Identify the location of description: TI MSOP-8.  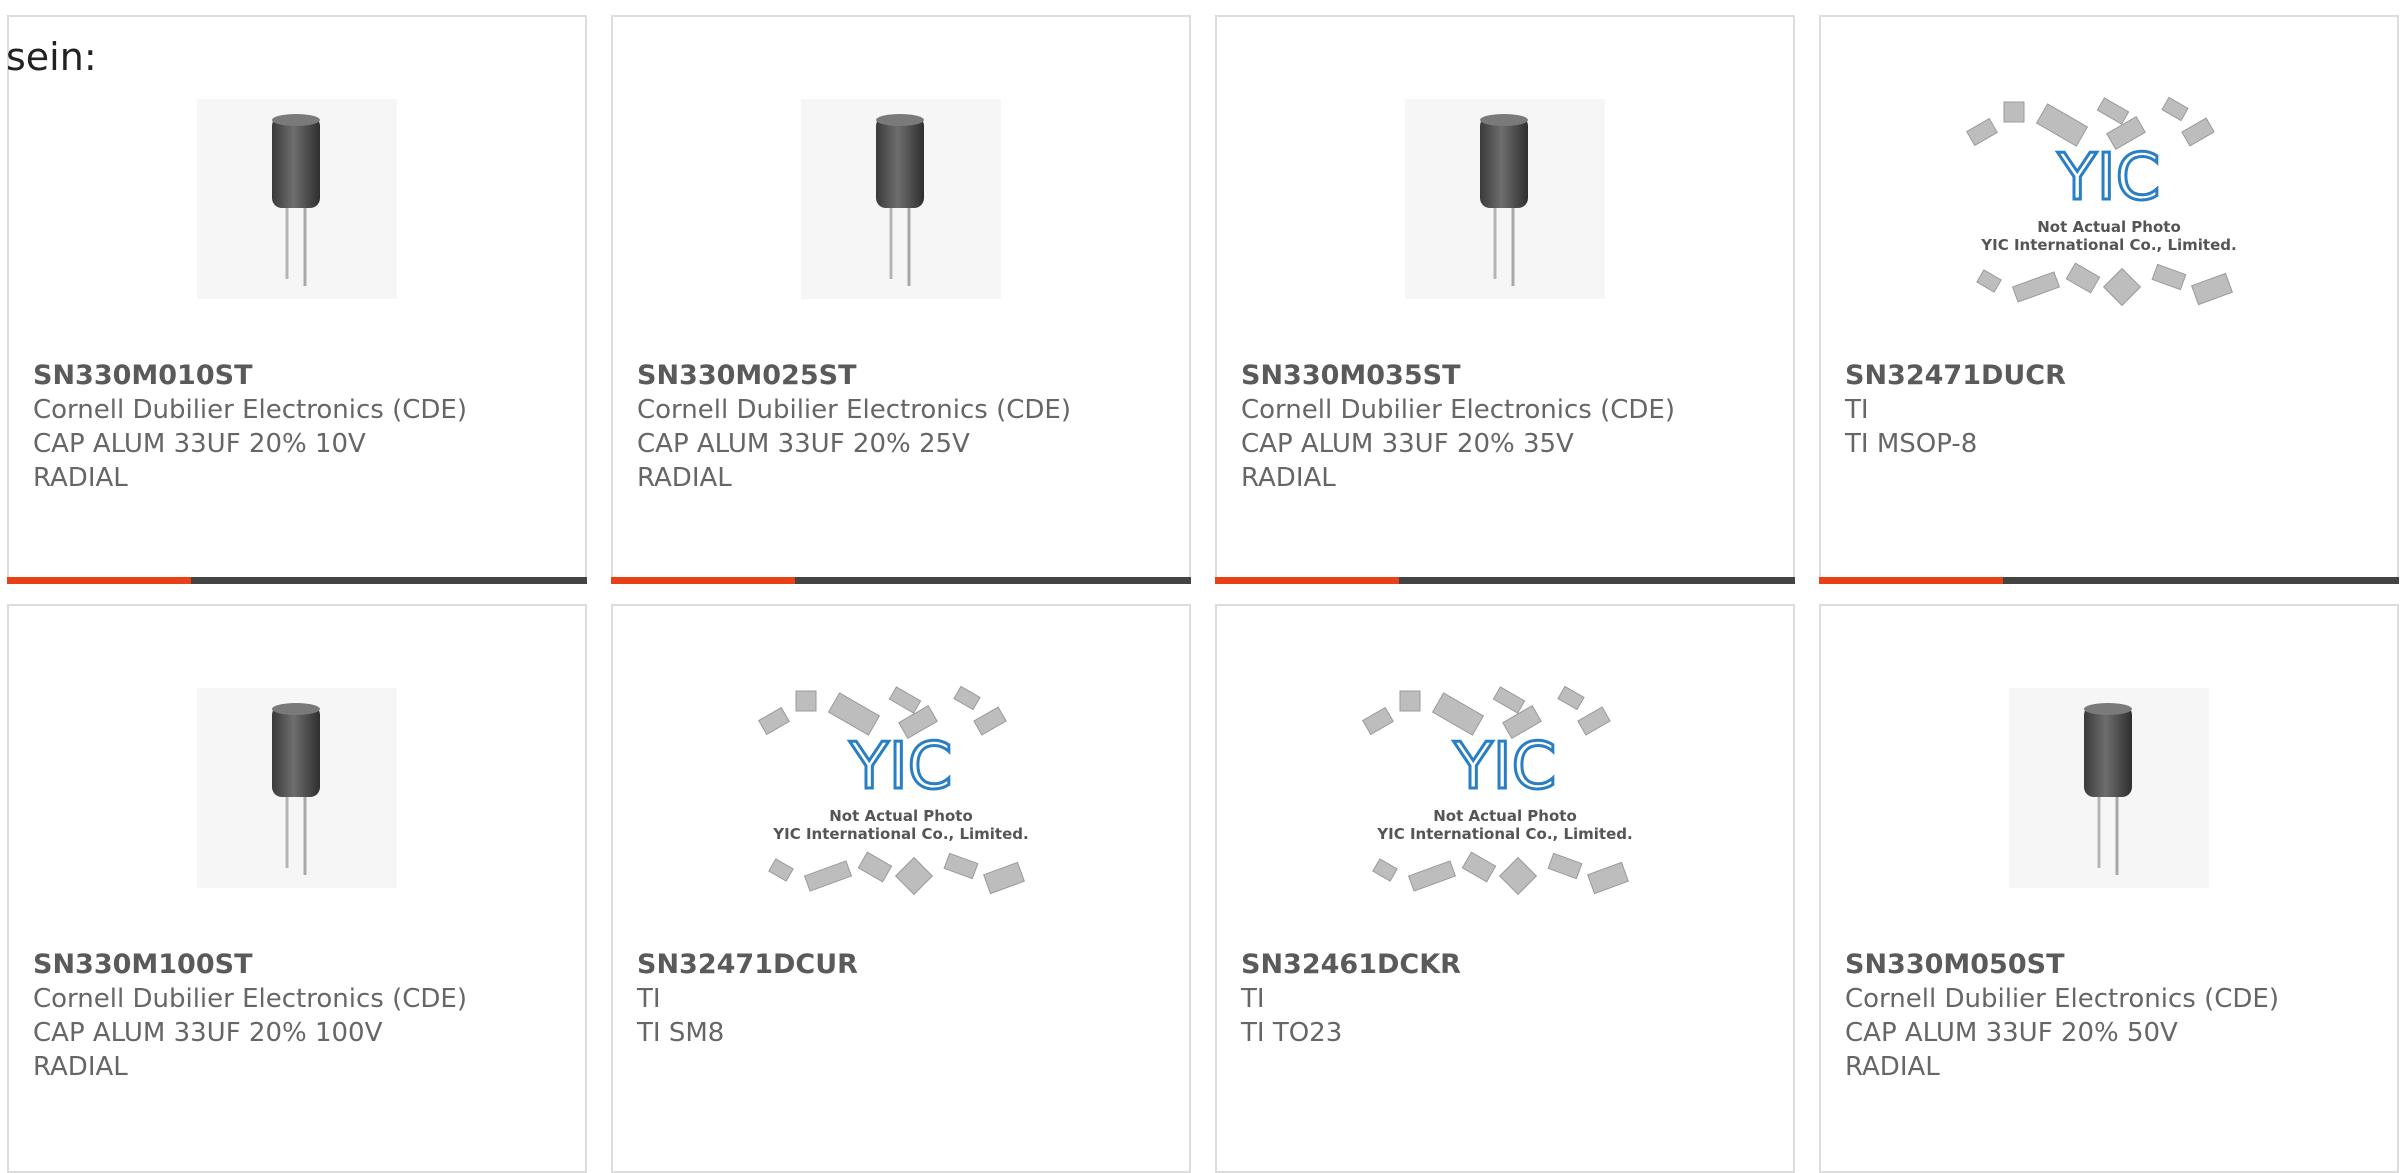
(1911, 444).